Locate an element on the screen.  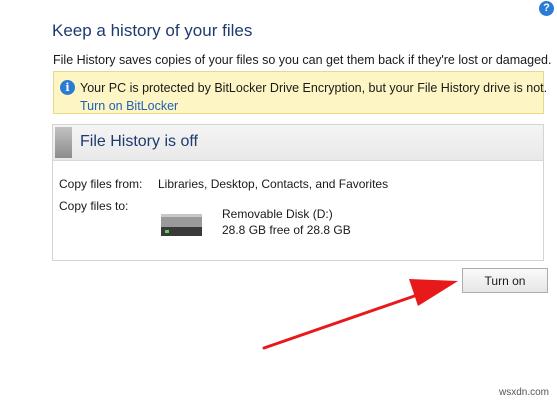
drive-name: Removable Disk (D:) is located at coordinates (277, 214).